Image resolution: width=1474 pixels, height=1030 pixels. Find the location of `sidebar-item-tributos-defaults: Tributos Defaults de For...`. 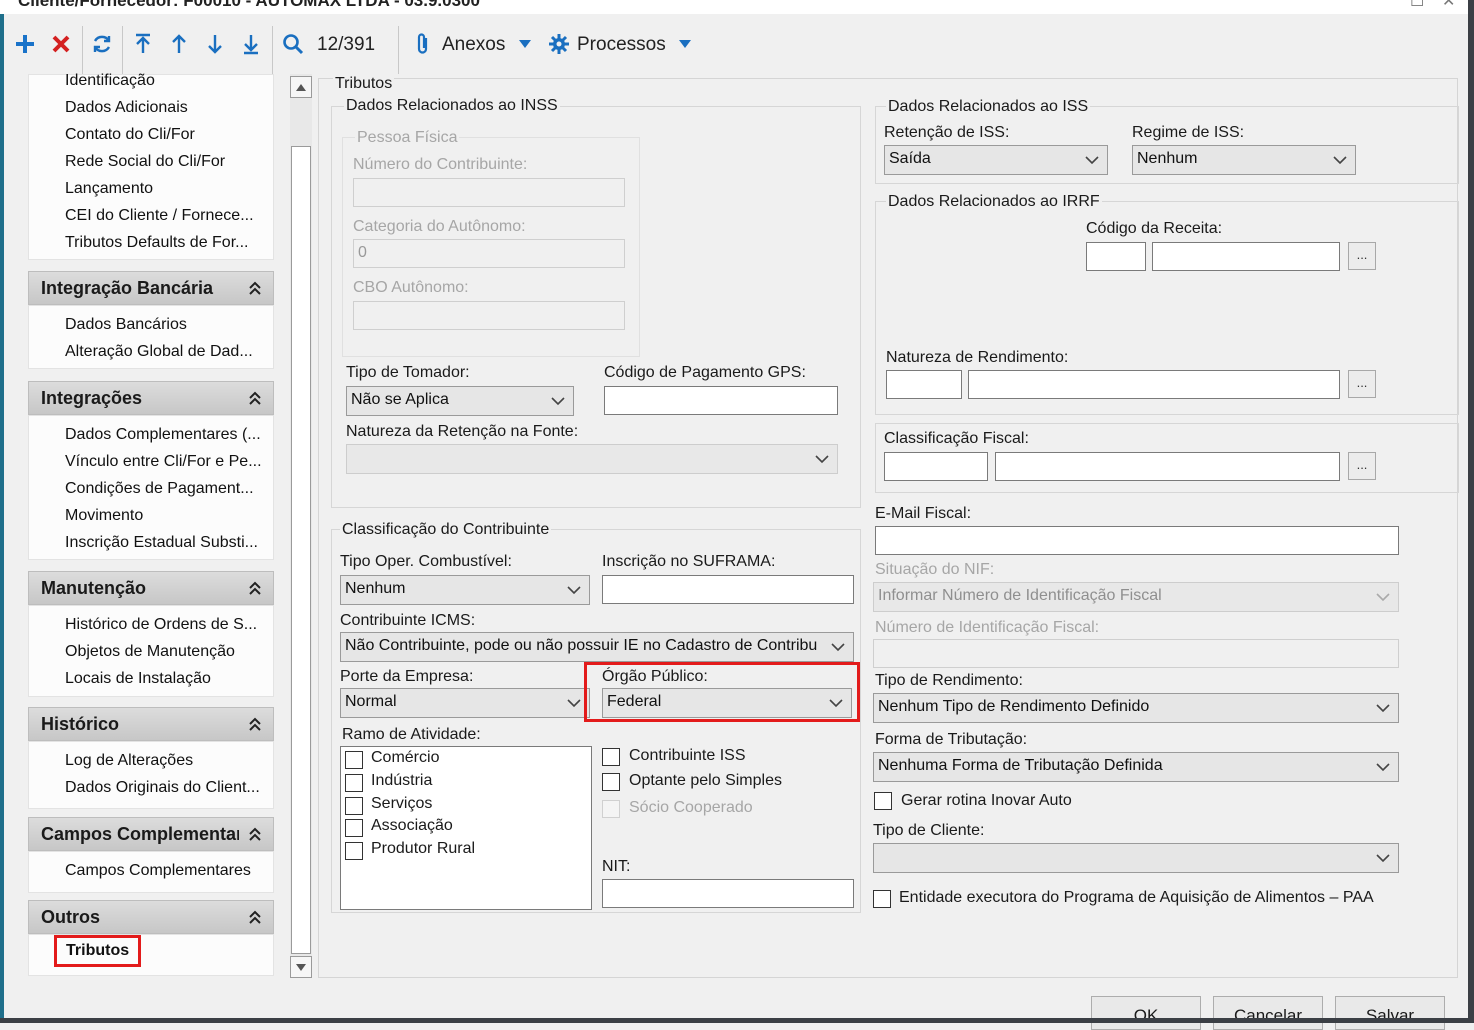

sidebar-item-tributos-defaults: Tributos Defaults de For... is located at coordinates (156, 243).